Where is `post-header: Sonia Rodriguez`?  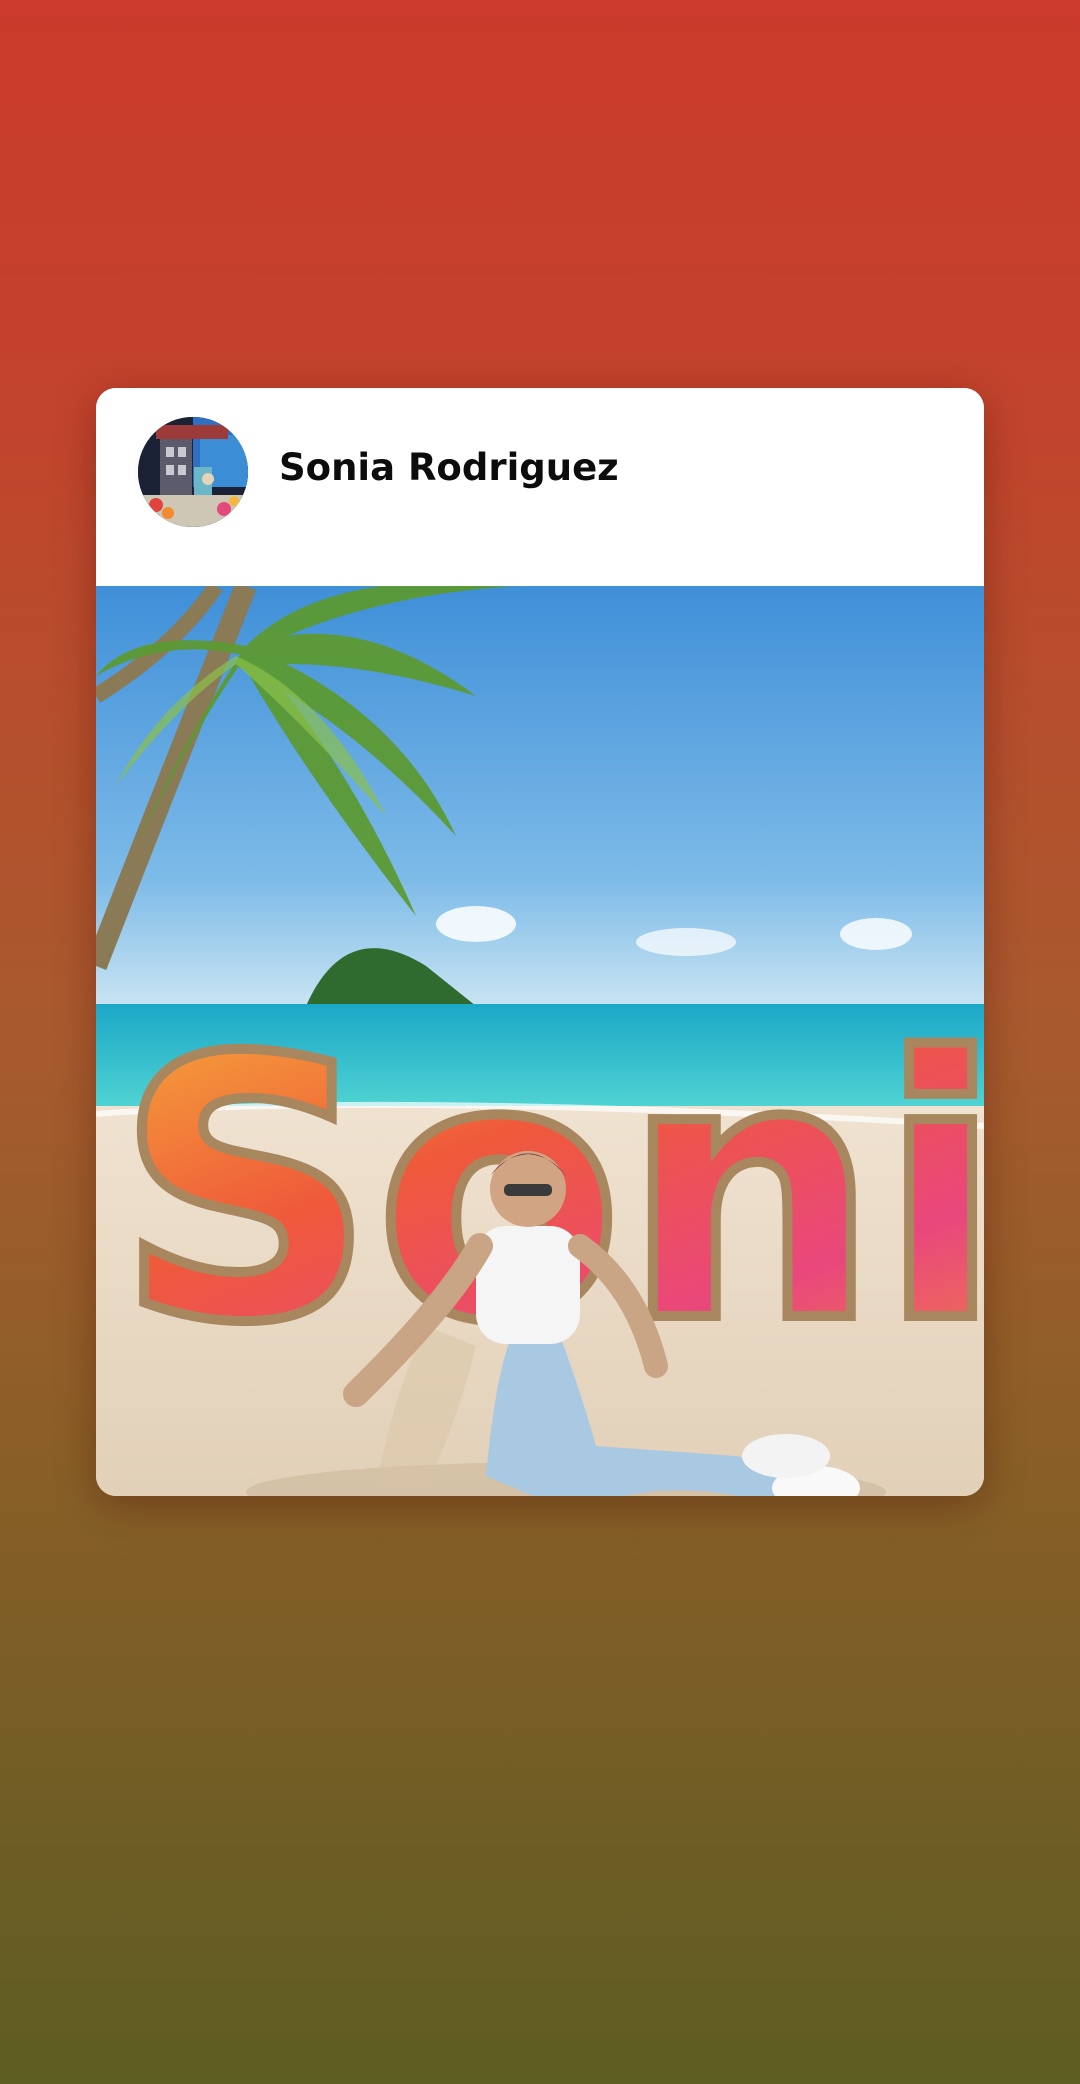
post-header: Sonia Rodriguez is located at coordinates (540, 487).